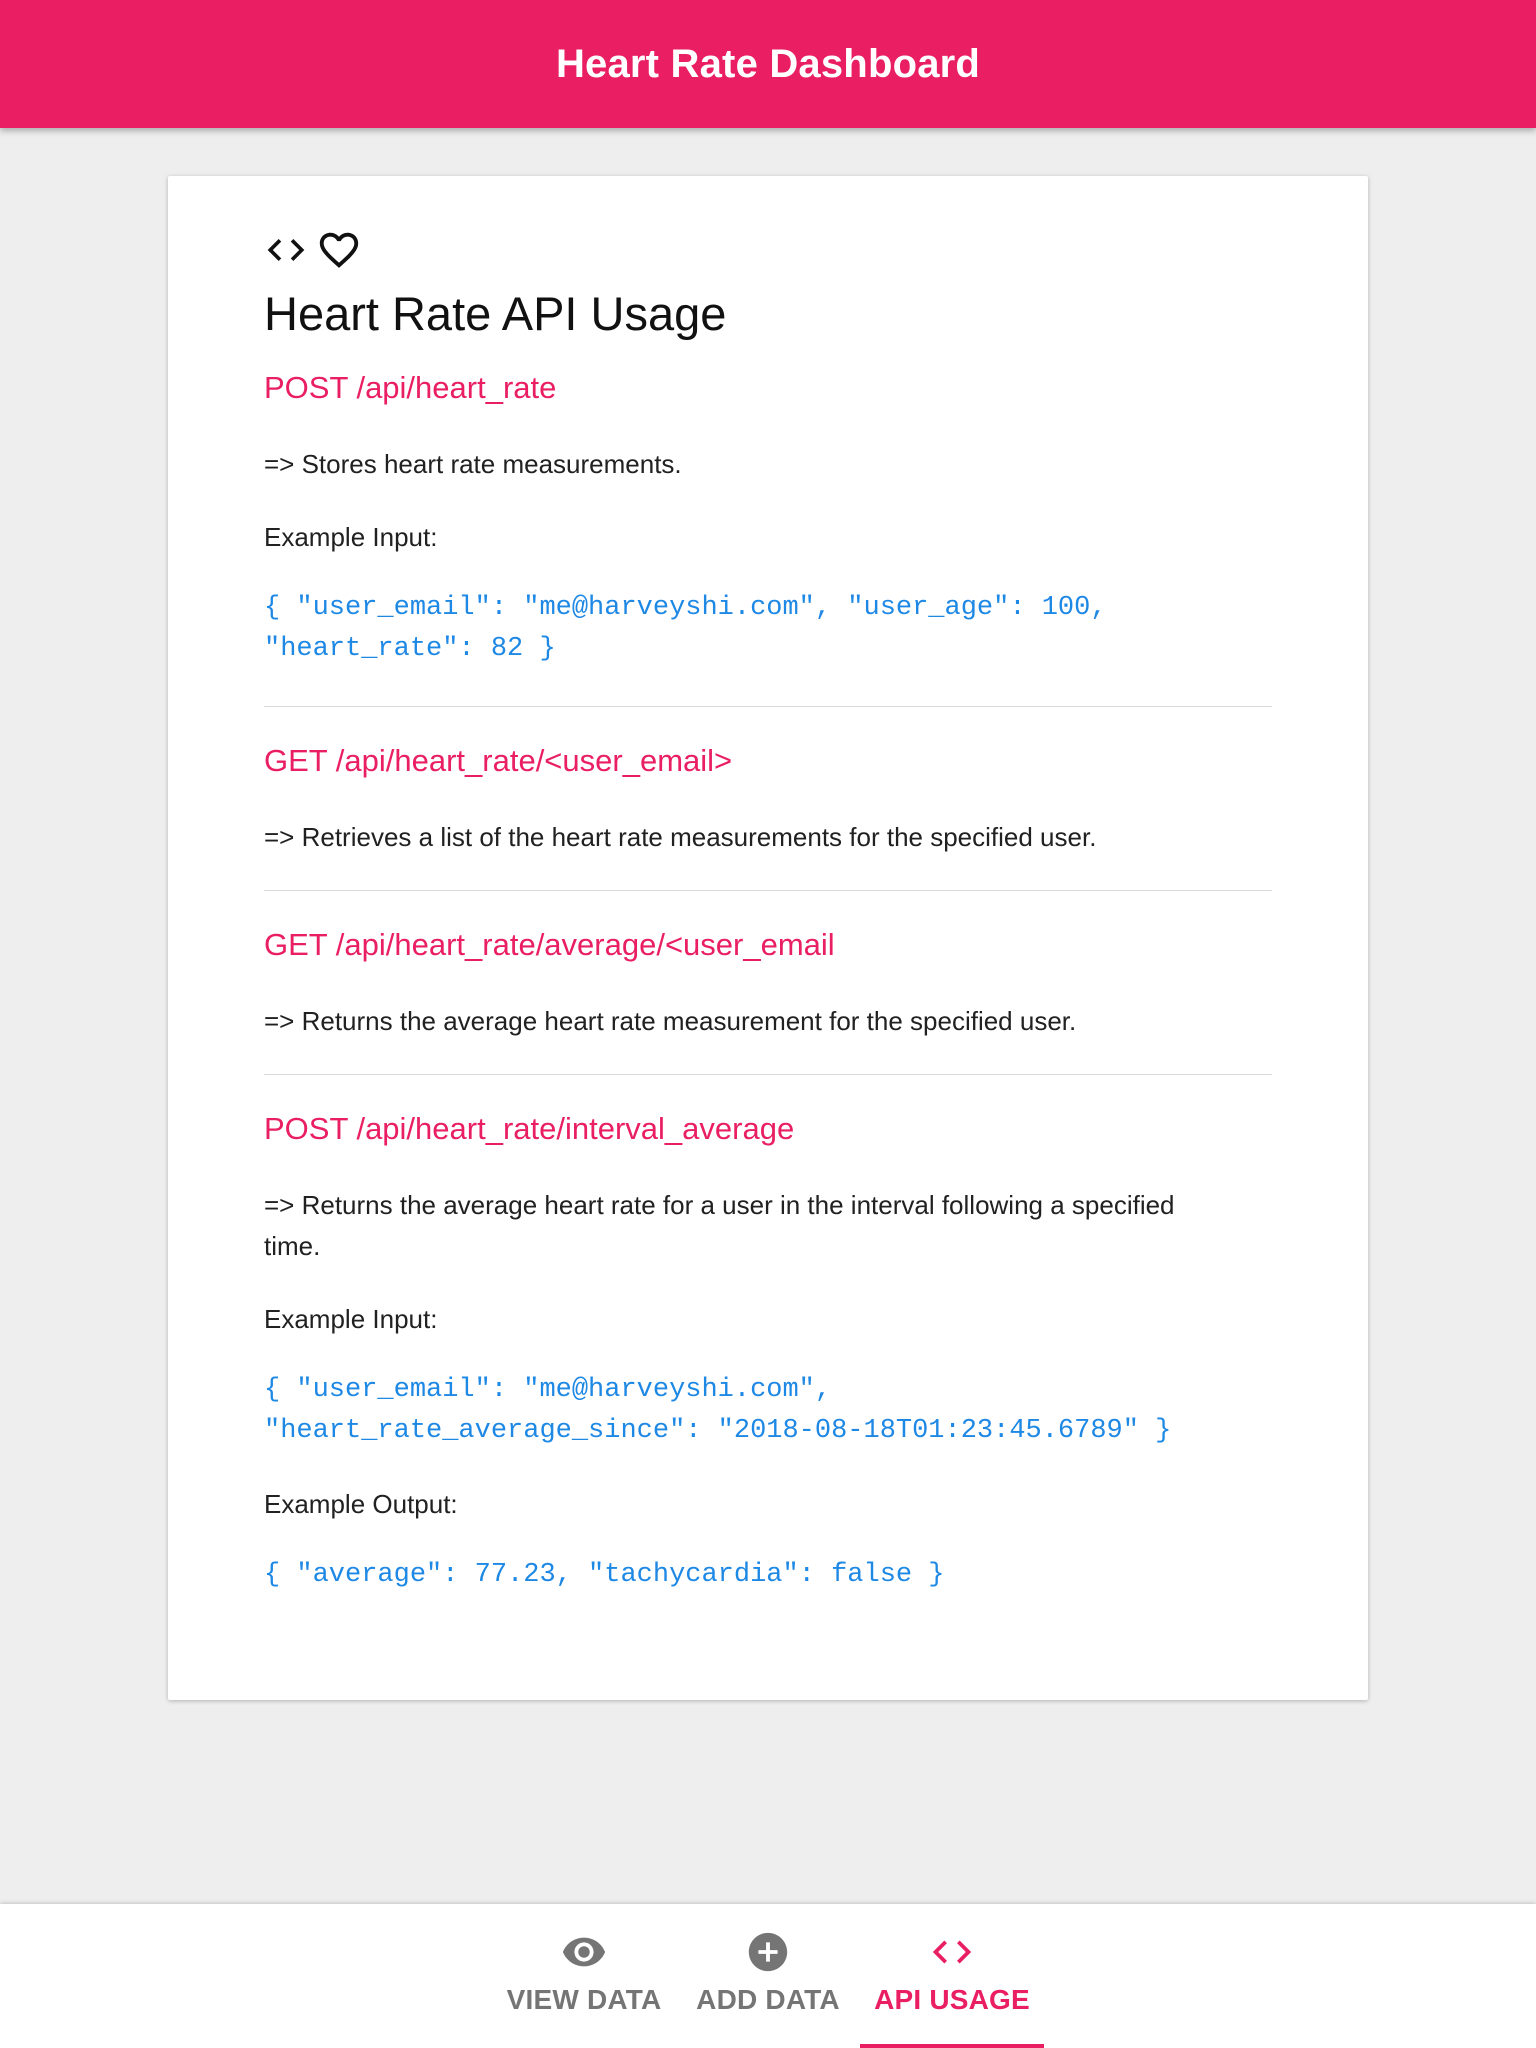  Describe the element at coordinates (410, 388) in the screenshot. I see `endpoint-title: POST /api/heart_rate` at that location.